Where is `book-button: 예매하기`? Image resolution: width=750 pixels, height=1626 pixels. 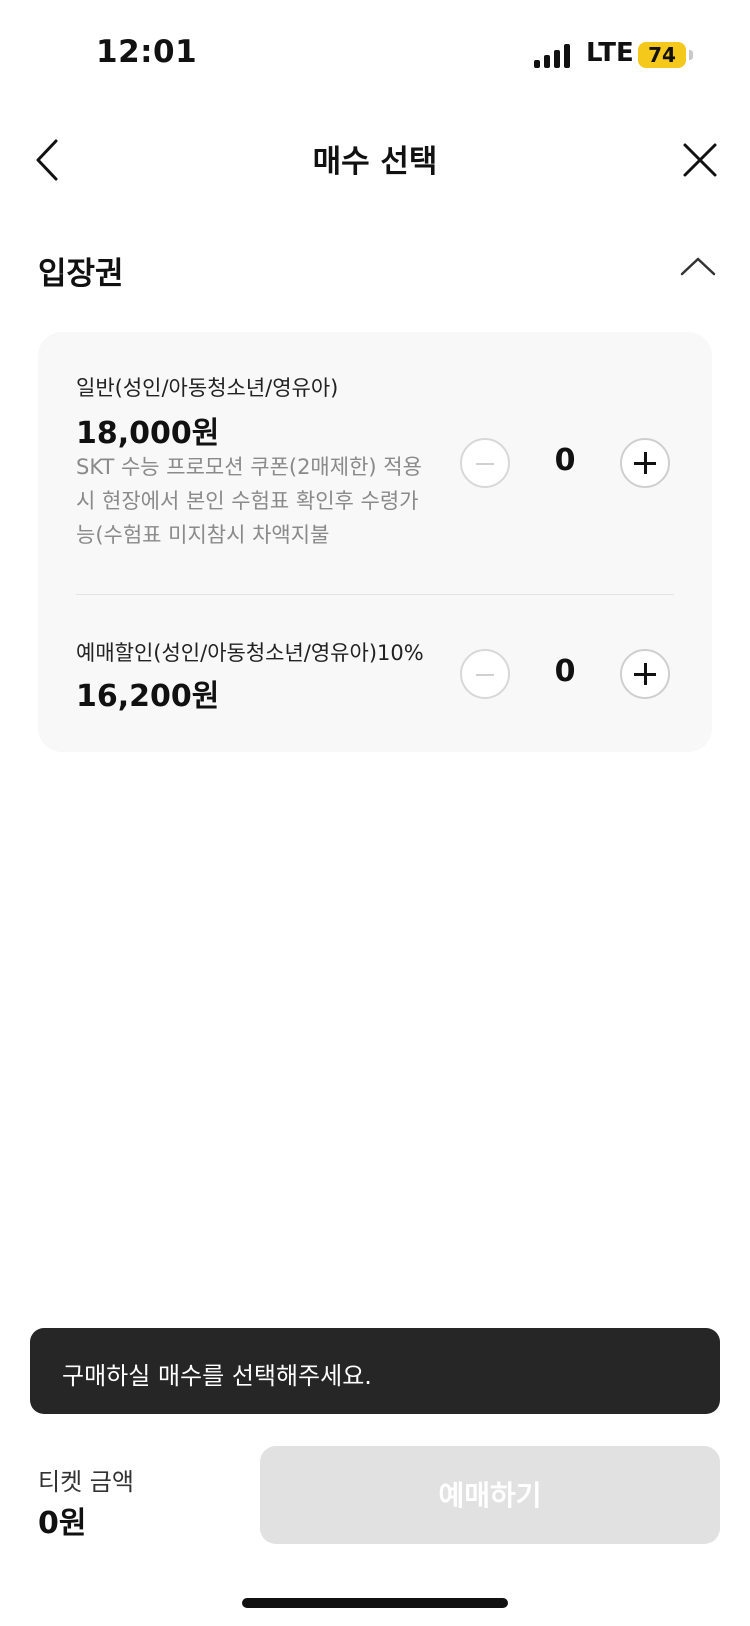
book-button: 예매하기 is located at coordinates (490, 1495).